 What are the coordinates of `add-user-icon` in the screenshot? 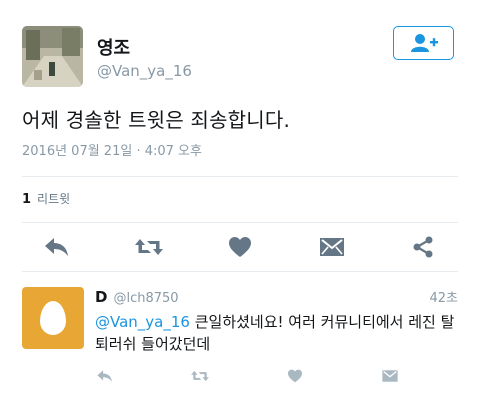 It's located at (424, 43).